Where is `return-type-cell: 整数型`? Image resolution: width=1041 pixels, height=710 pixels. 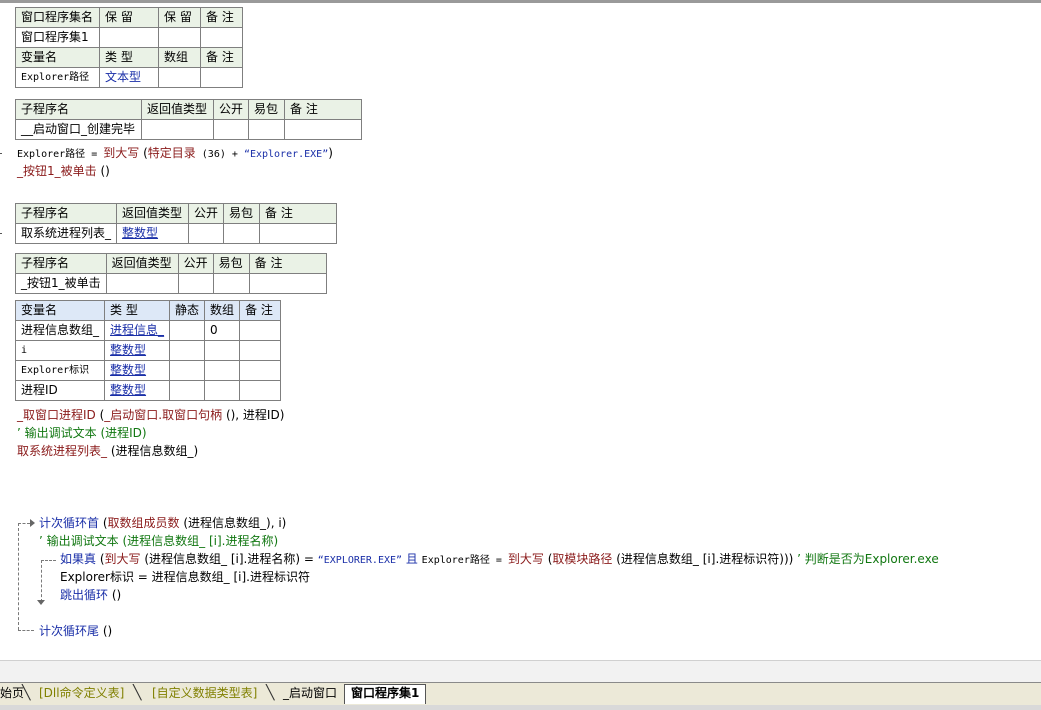
return-type-cell: 整数型 is located at coordinates (153, 233).